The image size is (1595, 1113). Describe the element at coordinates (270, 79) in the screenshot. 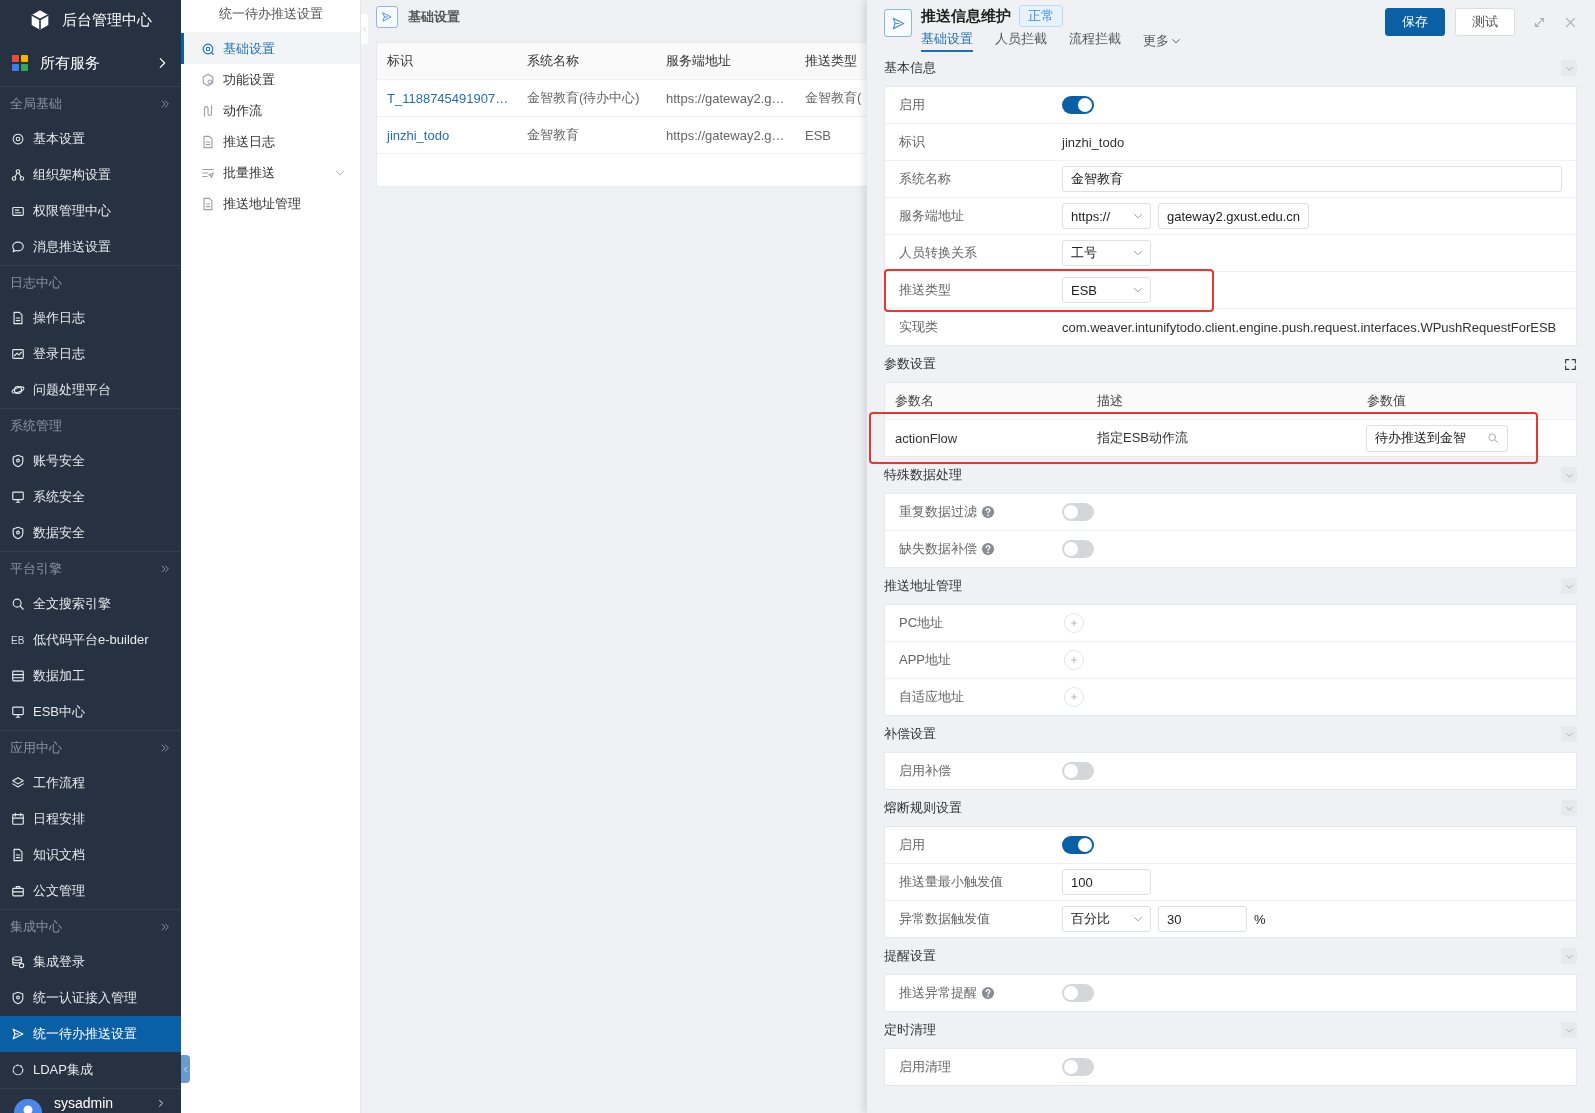

I see `nav-item: 功能设置` at that location.